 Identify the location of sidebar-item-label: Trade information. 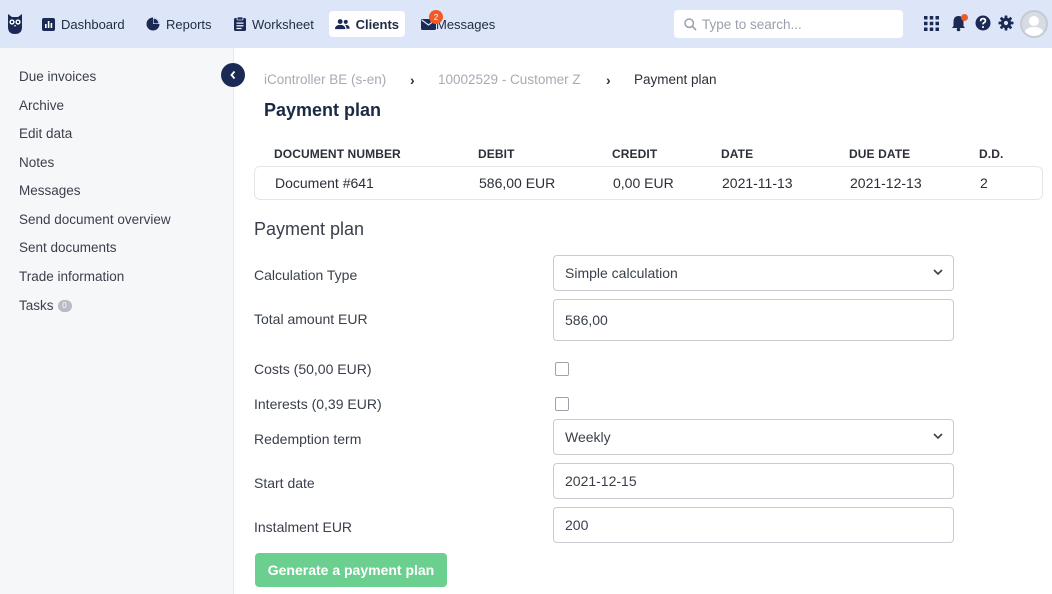
(72, 276).